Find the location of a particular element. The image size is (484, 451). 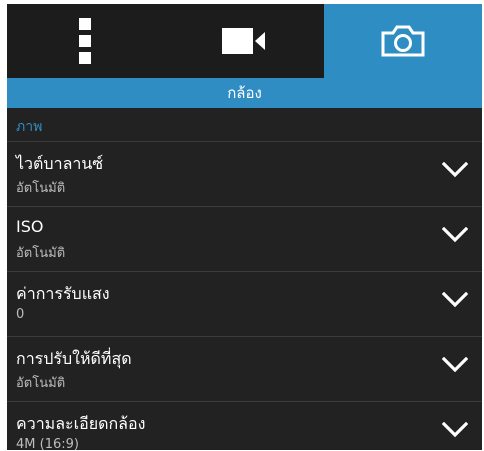

setting-white-balance: ไวต์บาลานซ์ อัตโนมัติ is located at coordinates (244, 174).